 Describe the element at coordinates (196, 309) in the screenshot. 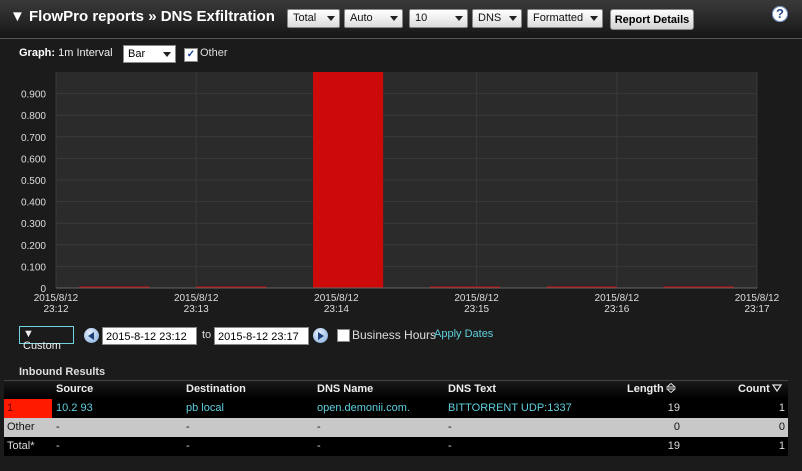

I see `x-tick-time-label: 23:13` at that location.